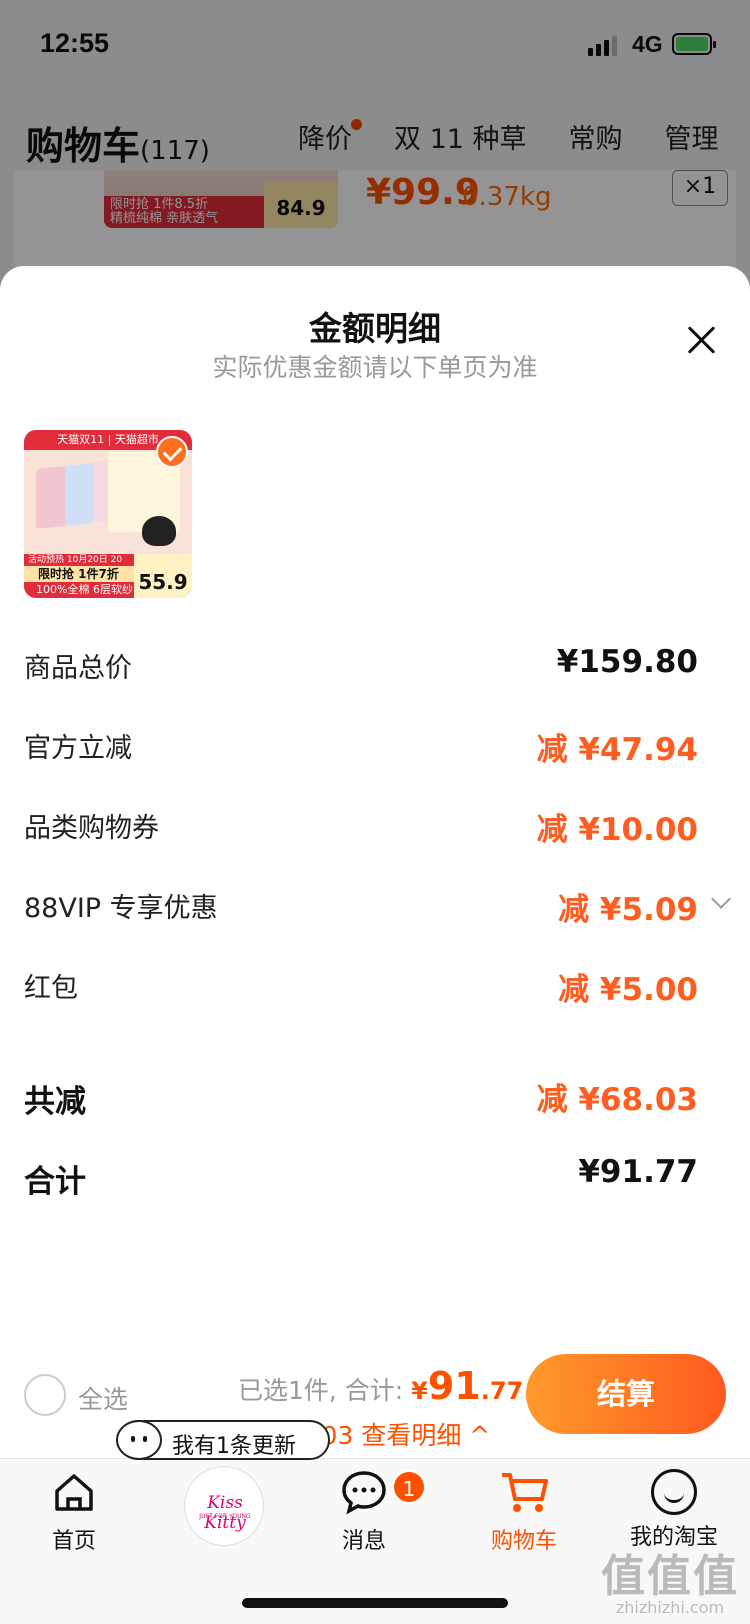  What do you see at coordinates (409, 1487) in the screenshot?
I see `message-badge: 1` at bounding box center [409, 1487].